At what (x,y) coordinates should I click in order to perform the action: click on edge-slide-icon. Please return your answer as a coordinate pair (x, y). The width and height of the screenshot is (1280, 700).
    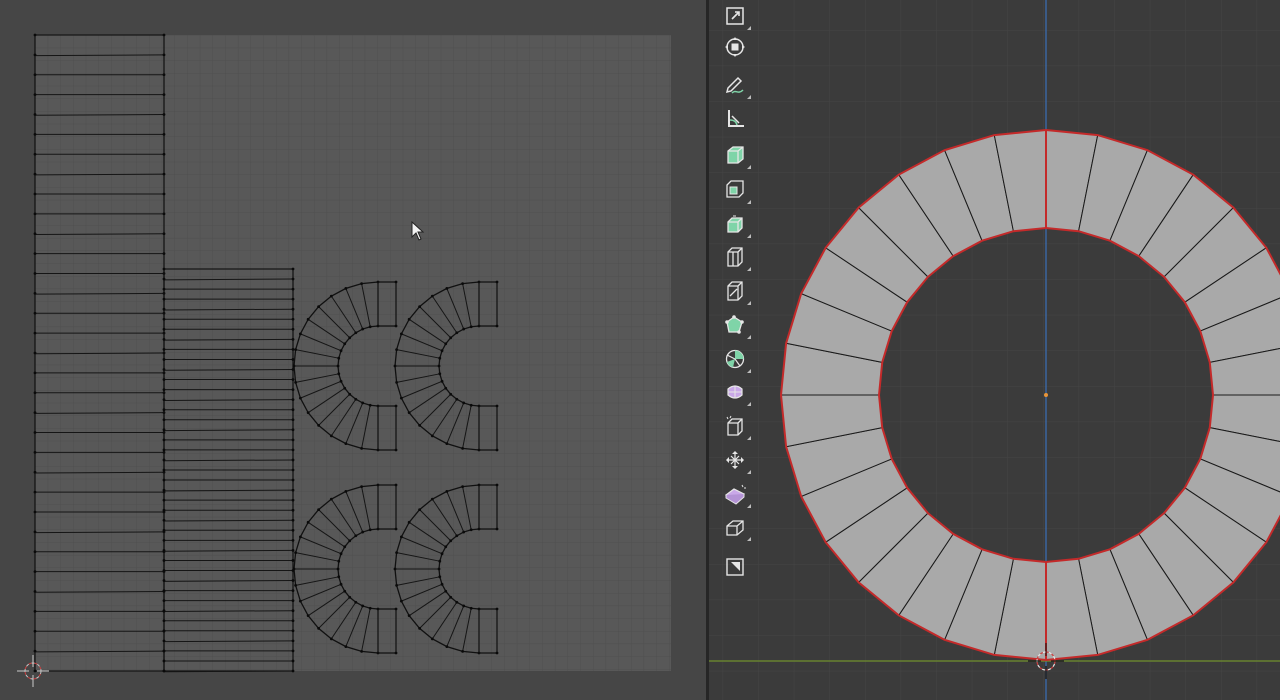
    Looking at the image, I should click on (735, 460).